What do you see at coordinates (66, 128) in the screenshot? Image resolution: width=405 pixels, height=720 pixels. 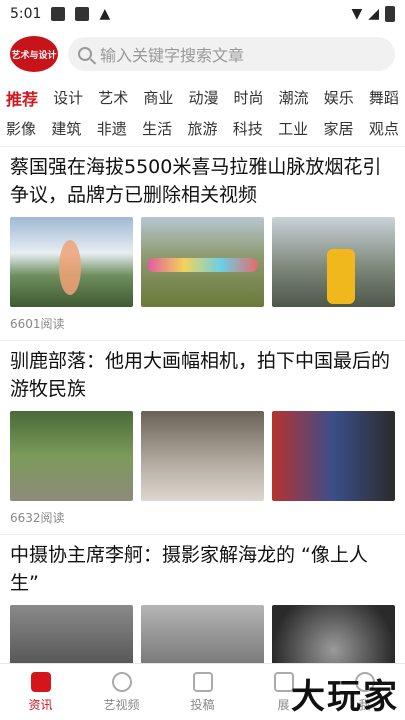 I see `category-tab: 建筑` at bounding box center [66, 128].